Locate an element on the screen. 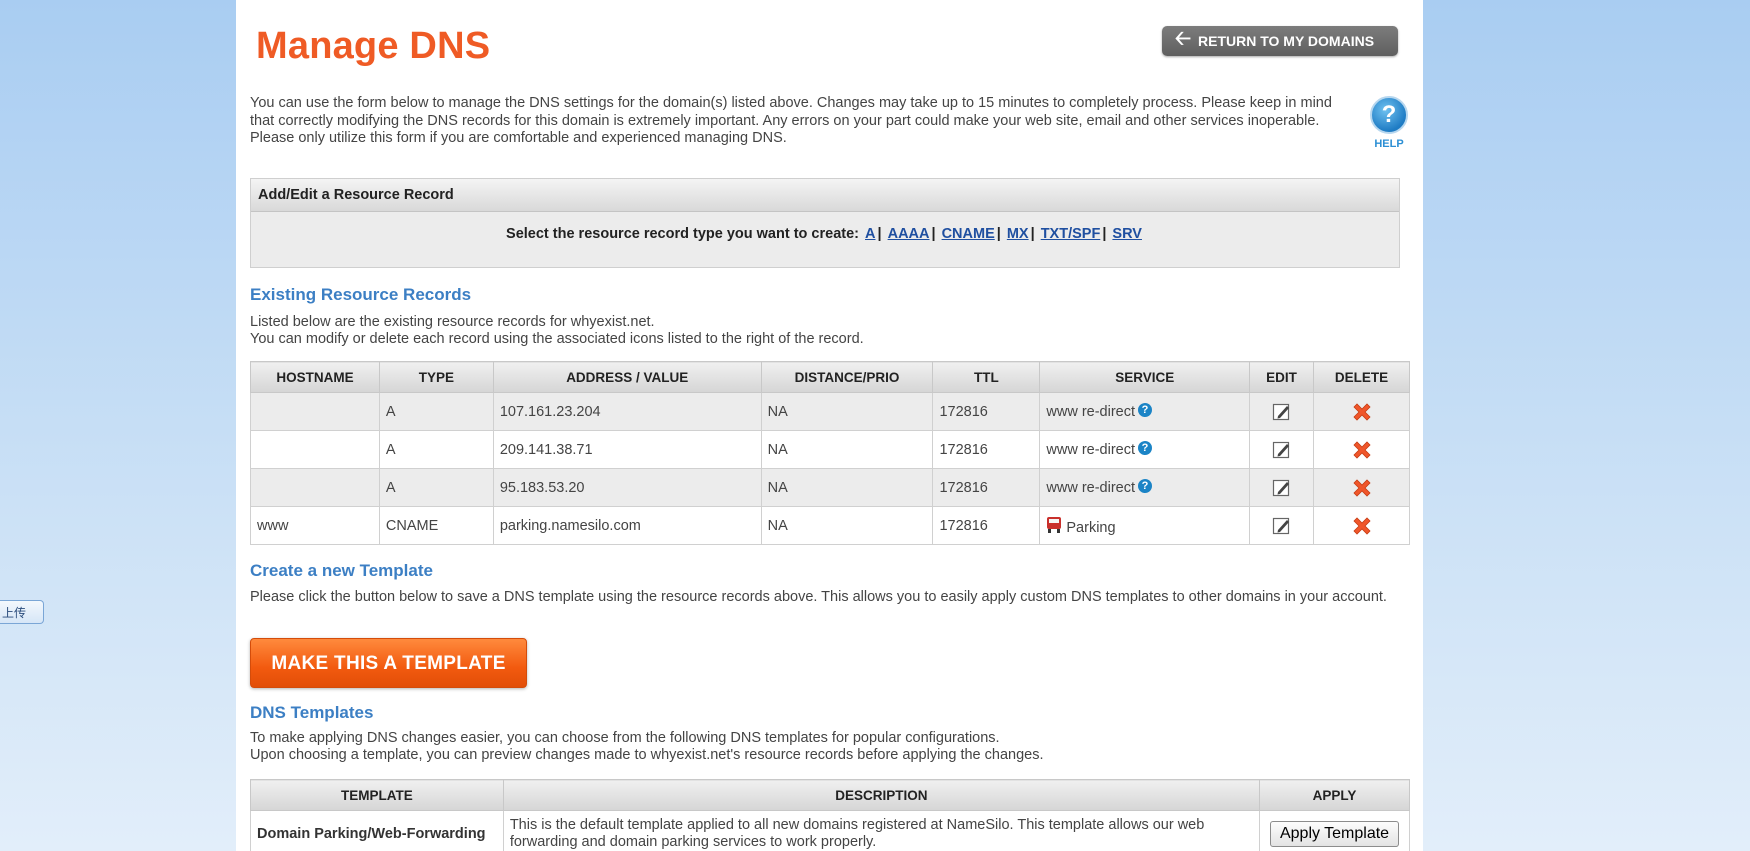 This screenshot has height=851, width=1750. help-link: ? HELP is located at coordinates (1389, 123).